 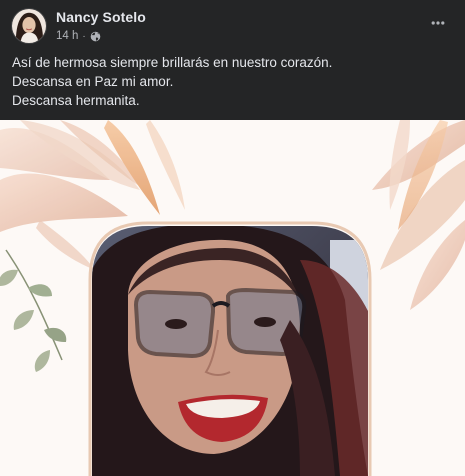 I want to click on post-header: Nancy Sotelo 14 h ·, so click(x=232, y=25).